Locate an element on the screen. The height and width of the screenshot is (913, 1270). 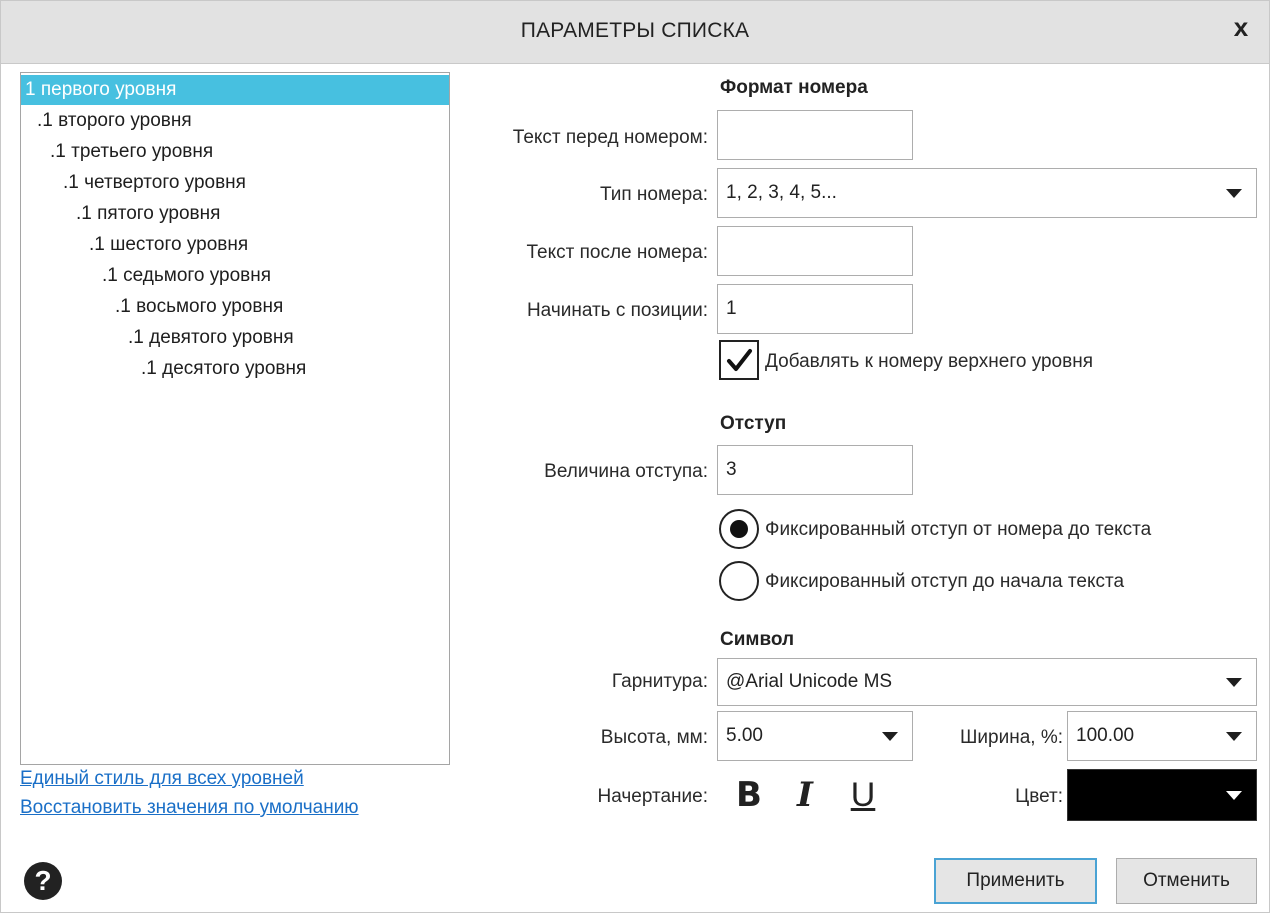
title-bar: ПАРАМЕТРЫ СПИСКА x is located at coordinates (635, 32).